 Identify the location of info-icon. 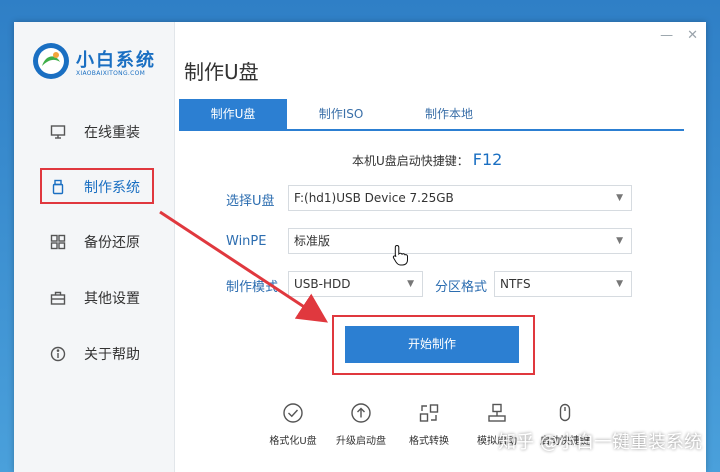
(58, 354).